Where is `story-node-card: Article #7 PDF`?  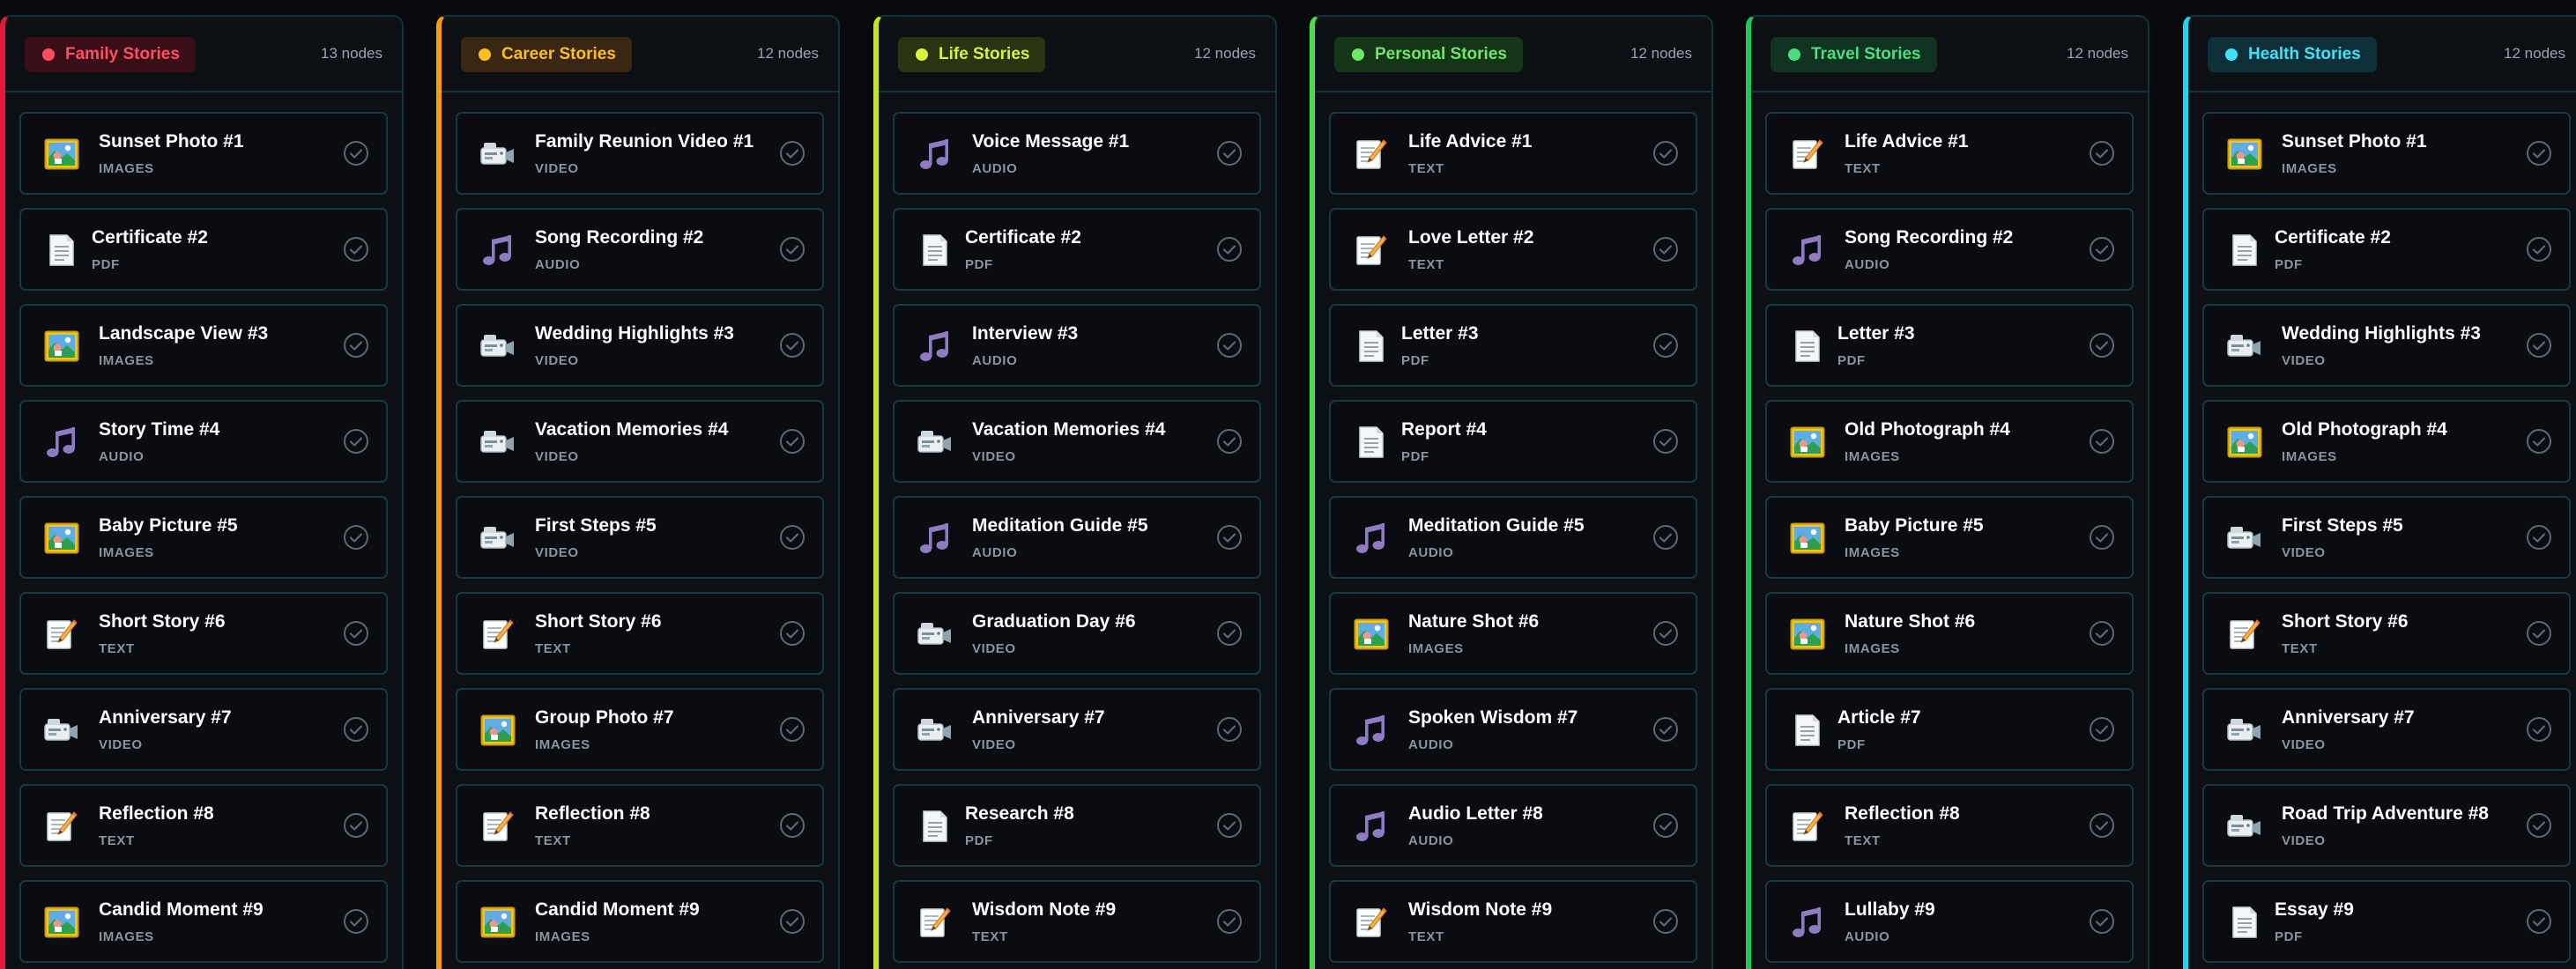 story-node-card: Article #7 PDF is located at coordinates (1949, 729).